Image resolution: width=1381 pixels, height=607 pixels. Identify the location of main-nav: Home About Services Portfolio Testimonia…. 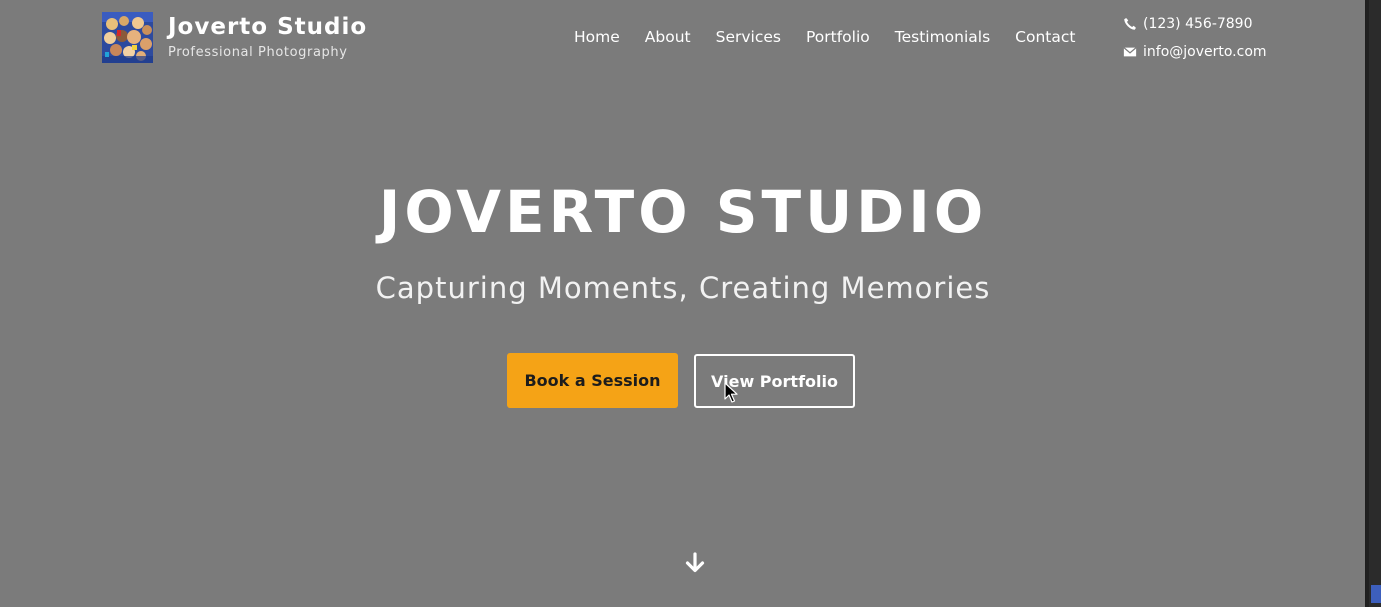
(824, 37).